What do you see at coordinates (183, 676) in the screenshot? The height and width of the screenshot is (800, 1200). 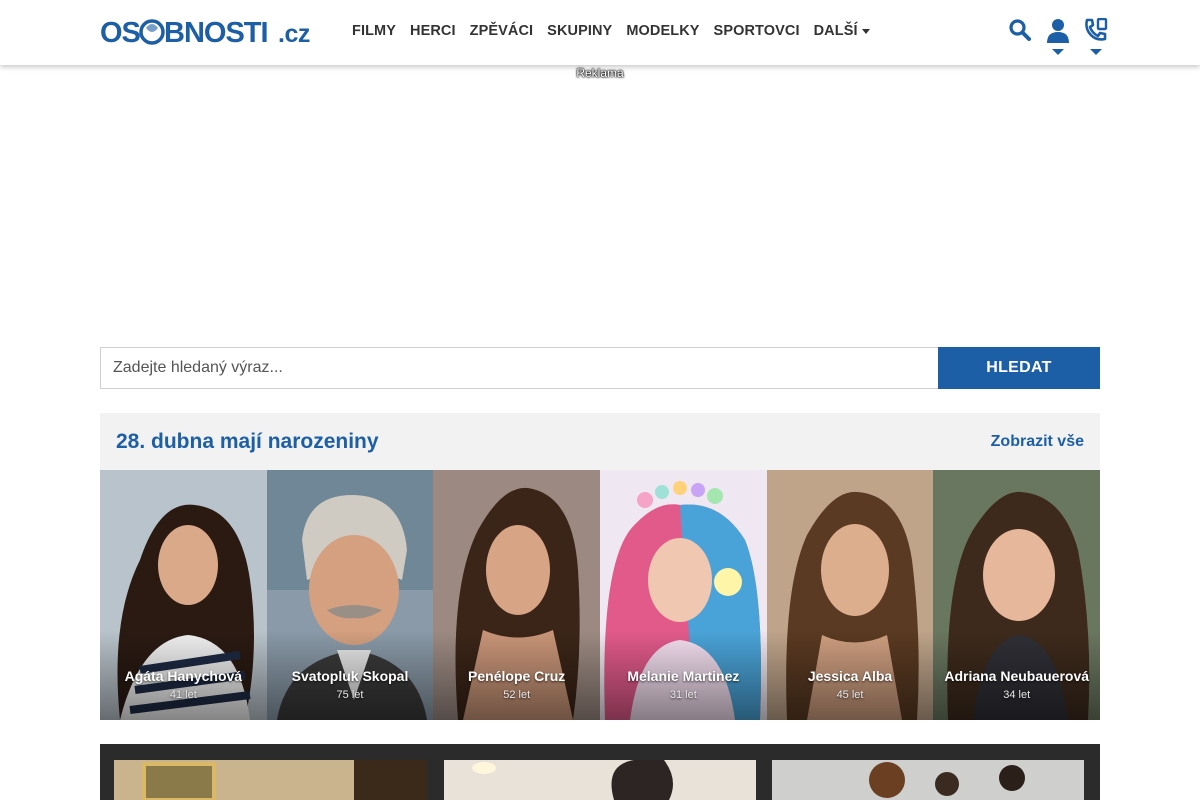 I see `person-name: Agáta Hanychová` at bounding box center [183, 676].